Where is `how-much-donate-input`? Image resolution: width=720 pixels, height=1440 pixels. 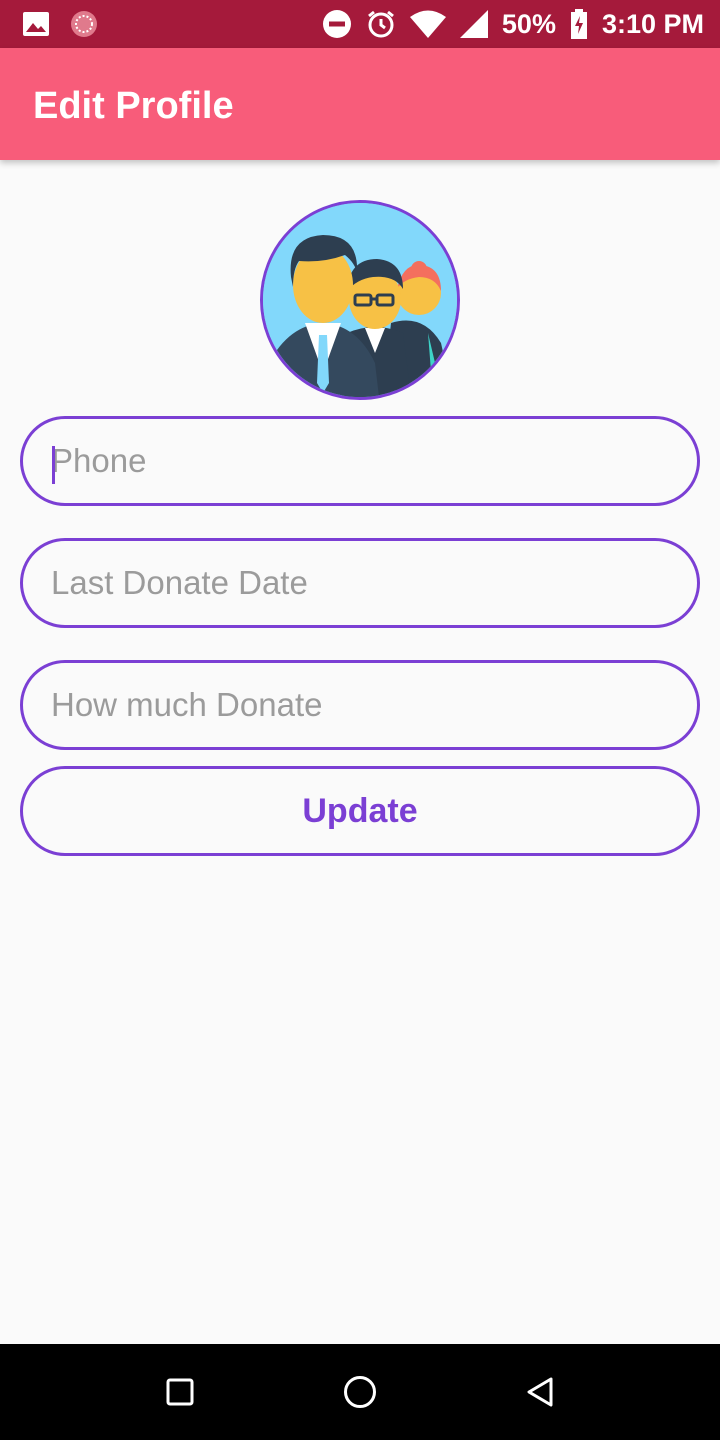 how-much-donate-input is located at coordinates (361, 704).